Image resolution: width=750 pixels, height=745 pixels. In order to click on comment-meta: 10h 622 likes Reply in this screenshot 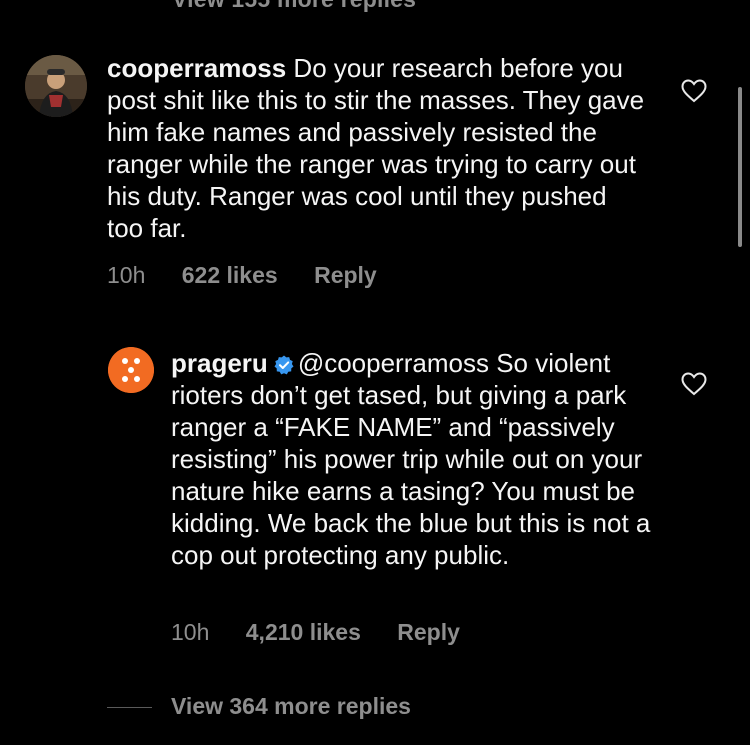, I will do `click(257, 275)`.